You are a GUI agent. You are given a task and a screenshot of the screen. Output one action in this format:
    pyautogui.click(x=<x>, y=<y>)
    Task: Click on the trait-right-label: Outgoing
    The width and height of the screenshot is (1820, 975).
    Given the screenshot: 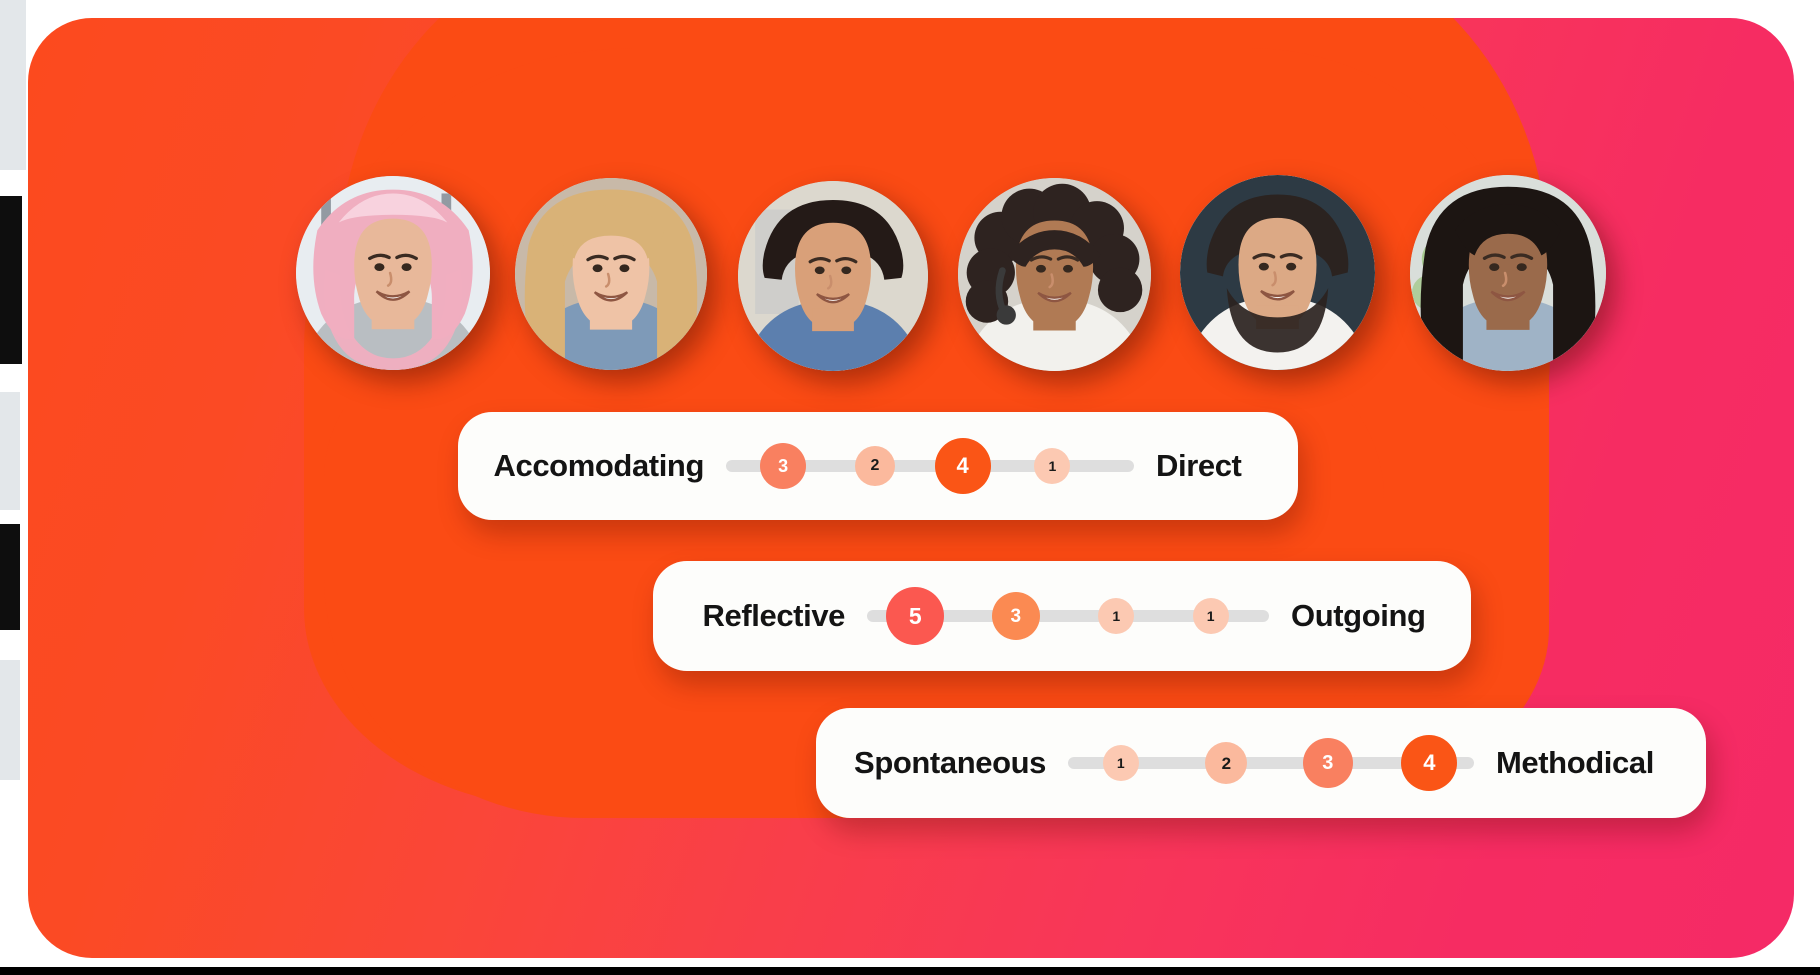 What is the action you would take?
    pyautogui.click(x=1358, y=615)
    